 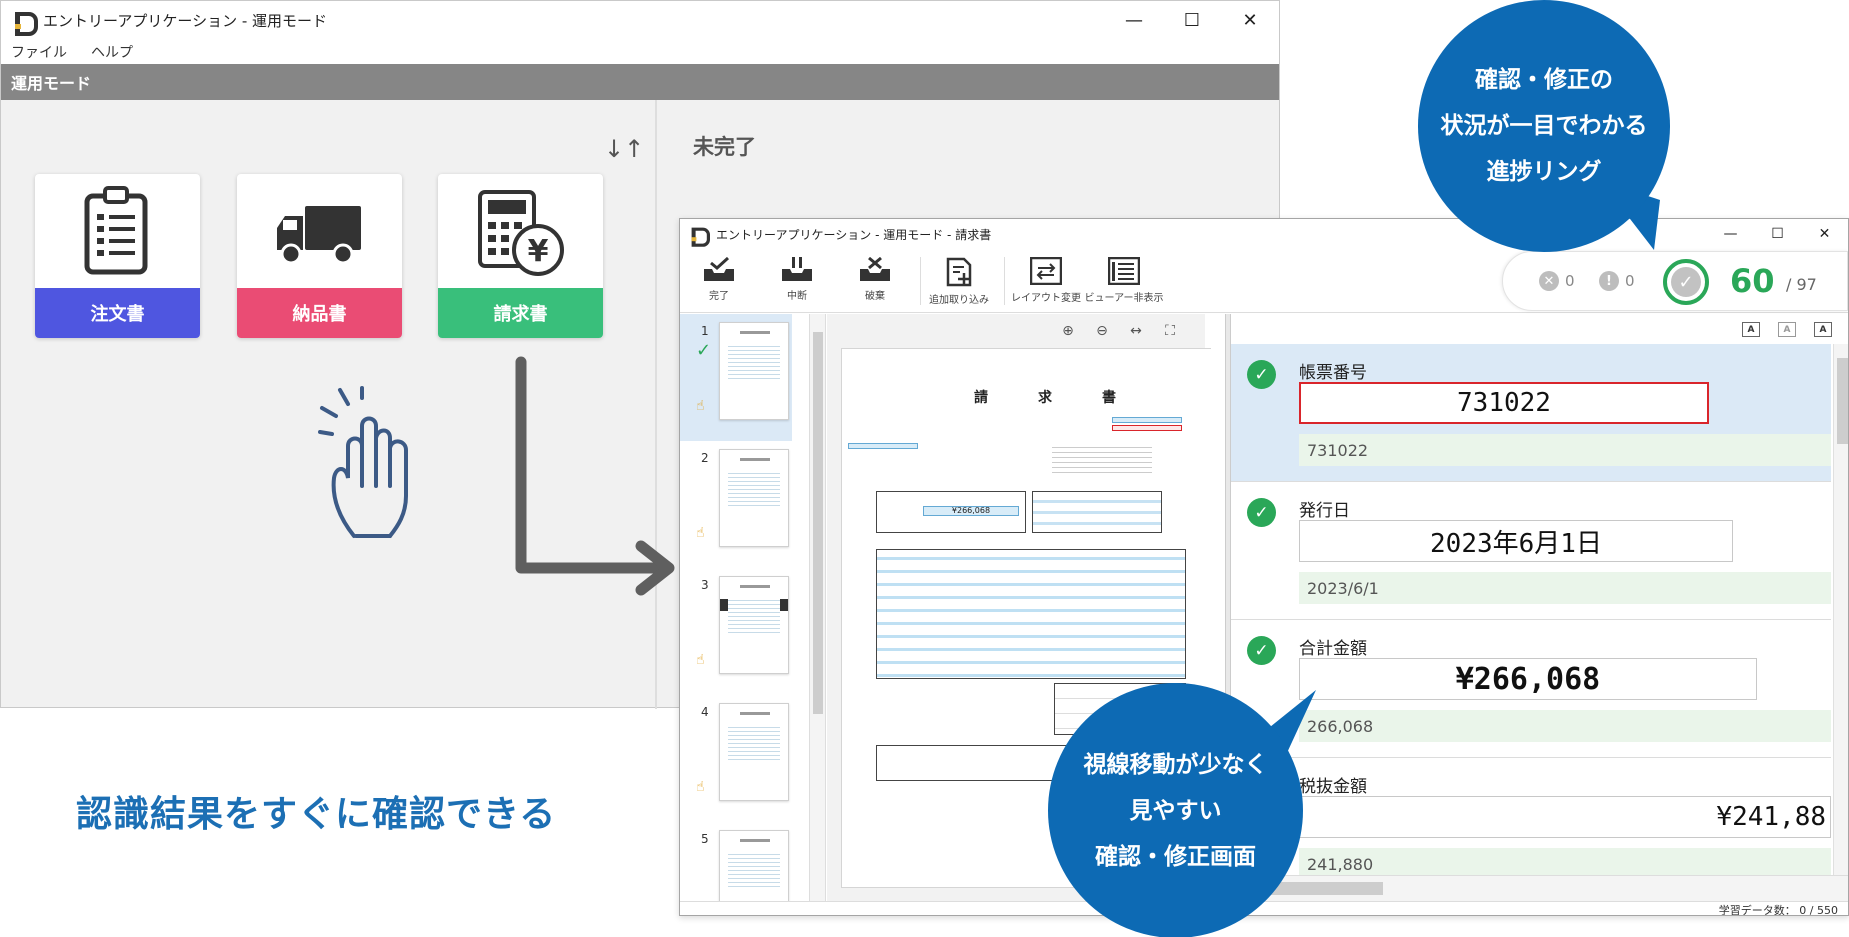 What do you see at coordinates (1565, 817) in the screenshot?
I see `field-input: ¥241,88` at bounding box center [1565, 817].